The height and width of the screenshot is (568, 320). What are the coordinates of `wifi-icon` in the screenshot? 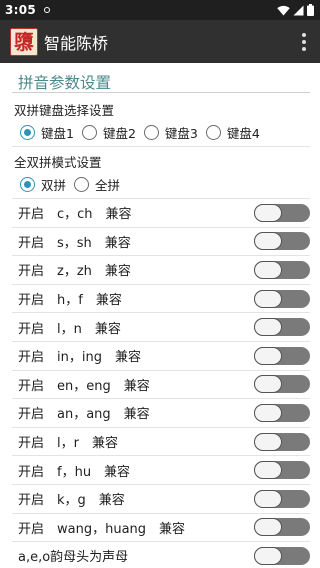 It's located at (283, 10).